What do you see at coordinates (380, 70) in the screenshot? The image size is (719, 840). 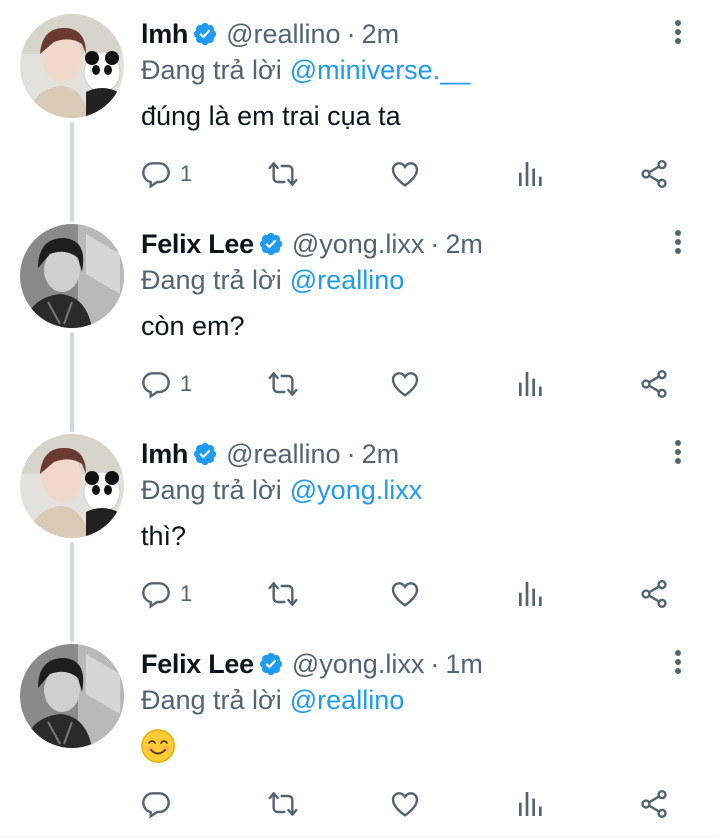 I see `mention-link: @miniverse.__` at bounding box center [380, 70].